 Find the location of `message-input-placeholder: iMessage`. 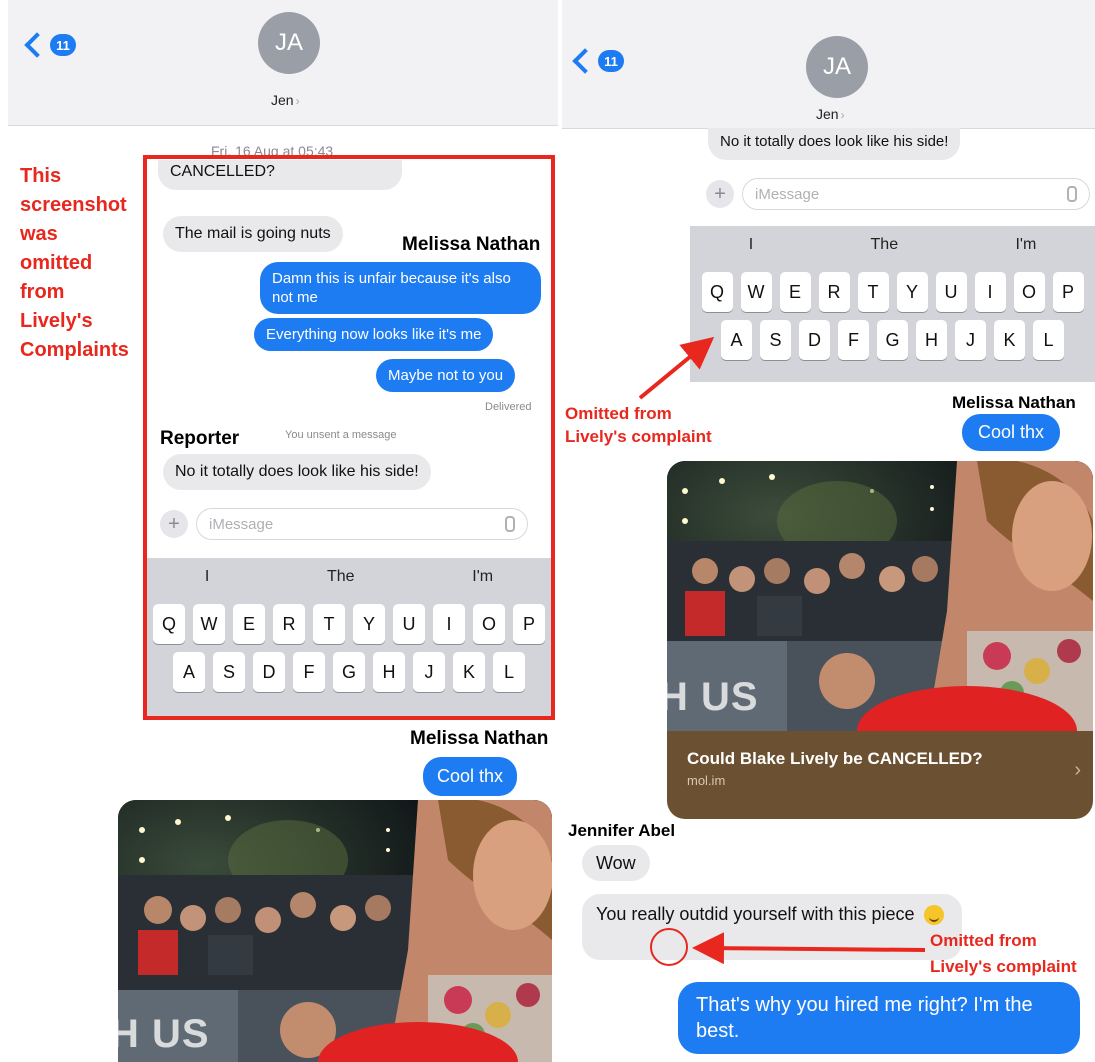

message-input-placeholder: iMessage is located at coordinates (787, 194).